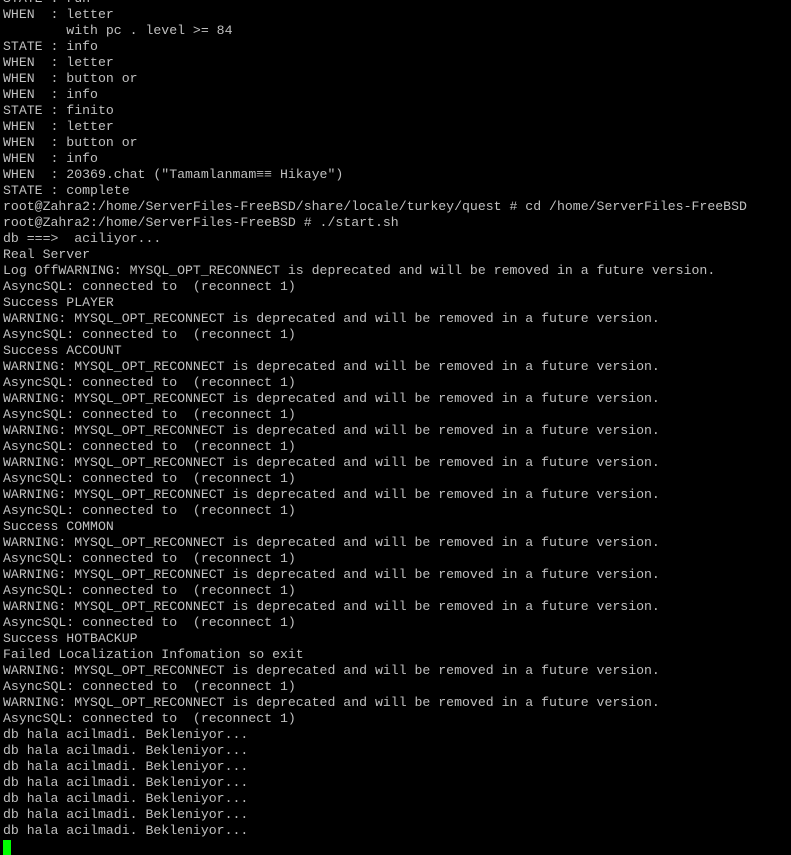 The height and width of the screenshot is (855, 791). What do you see at coordinates (153, 654) in the screenshot?
I see `terminal-line: Failed Localization Infomation so exit` at bounding box center [153, 654].